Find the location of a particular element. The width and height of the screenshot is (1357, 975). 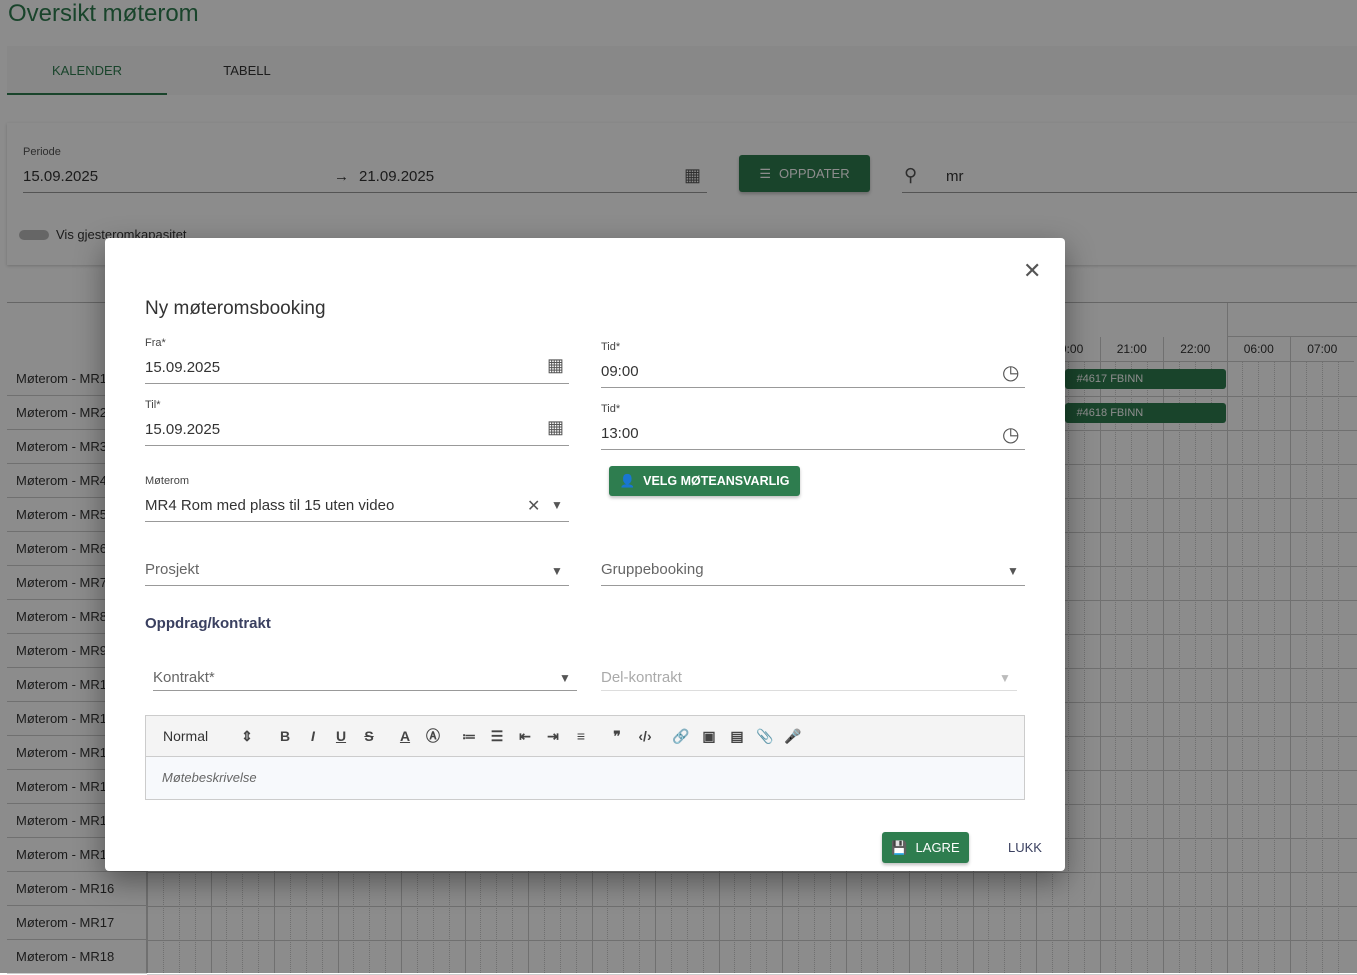

format-select-arrow-icon: ⇕ is located at coordinates (247, 736).